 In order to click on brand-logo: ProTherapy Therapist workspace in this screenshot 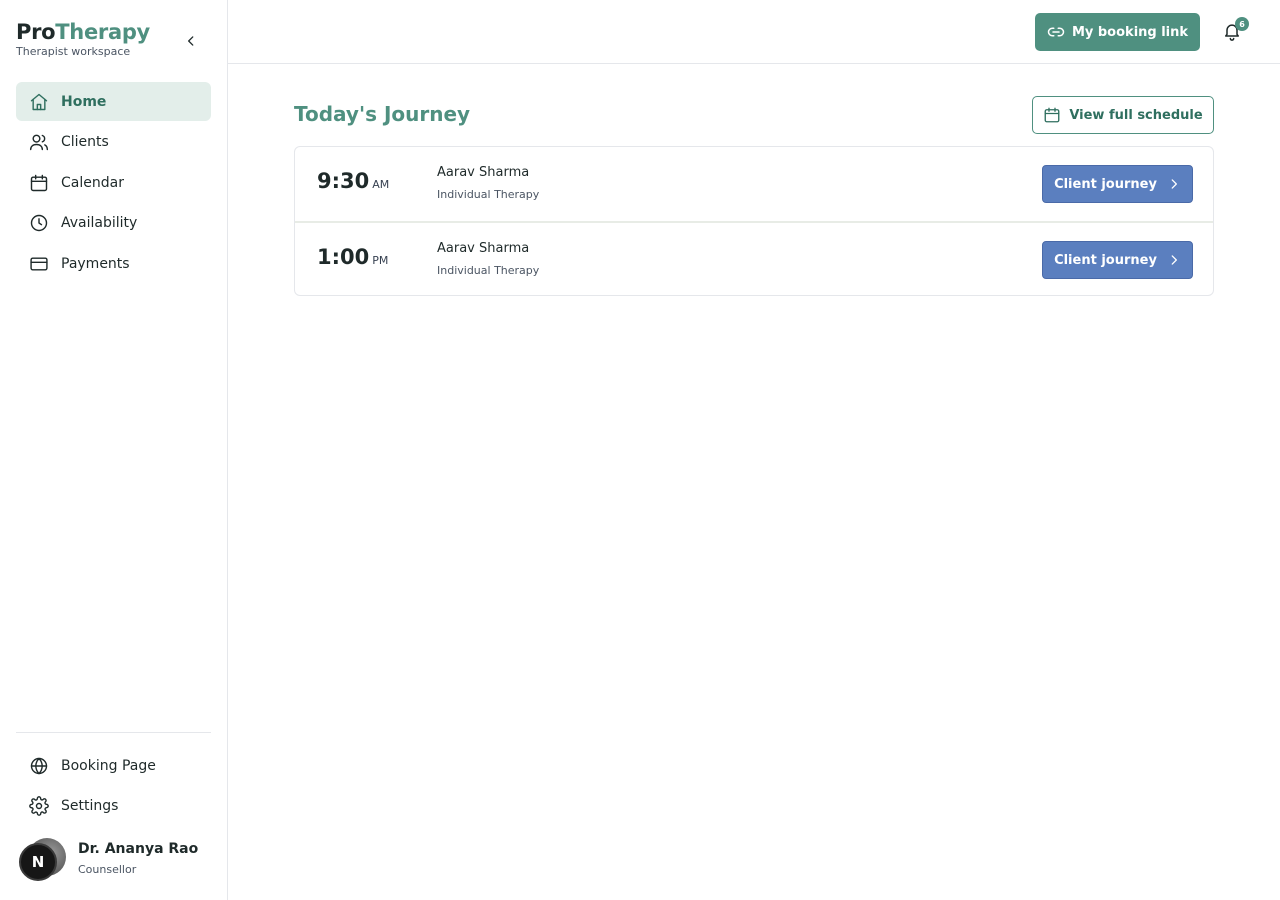, I will do `click(83, 39)`.